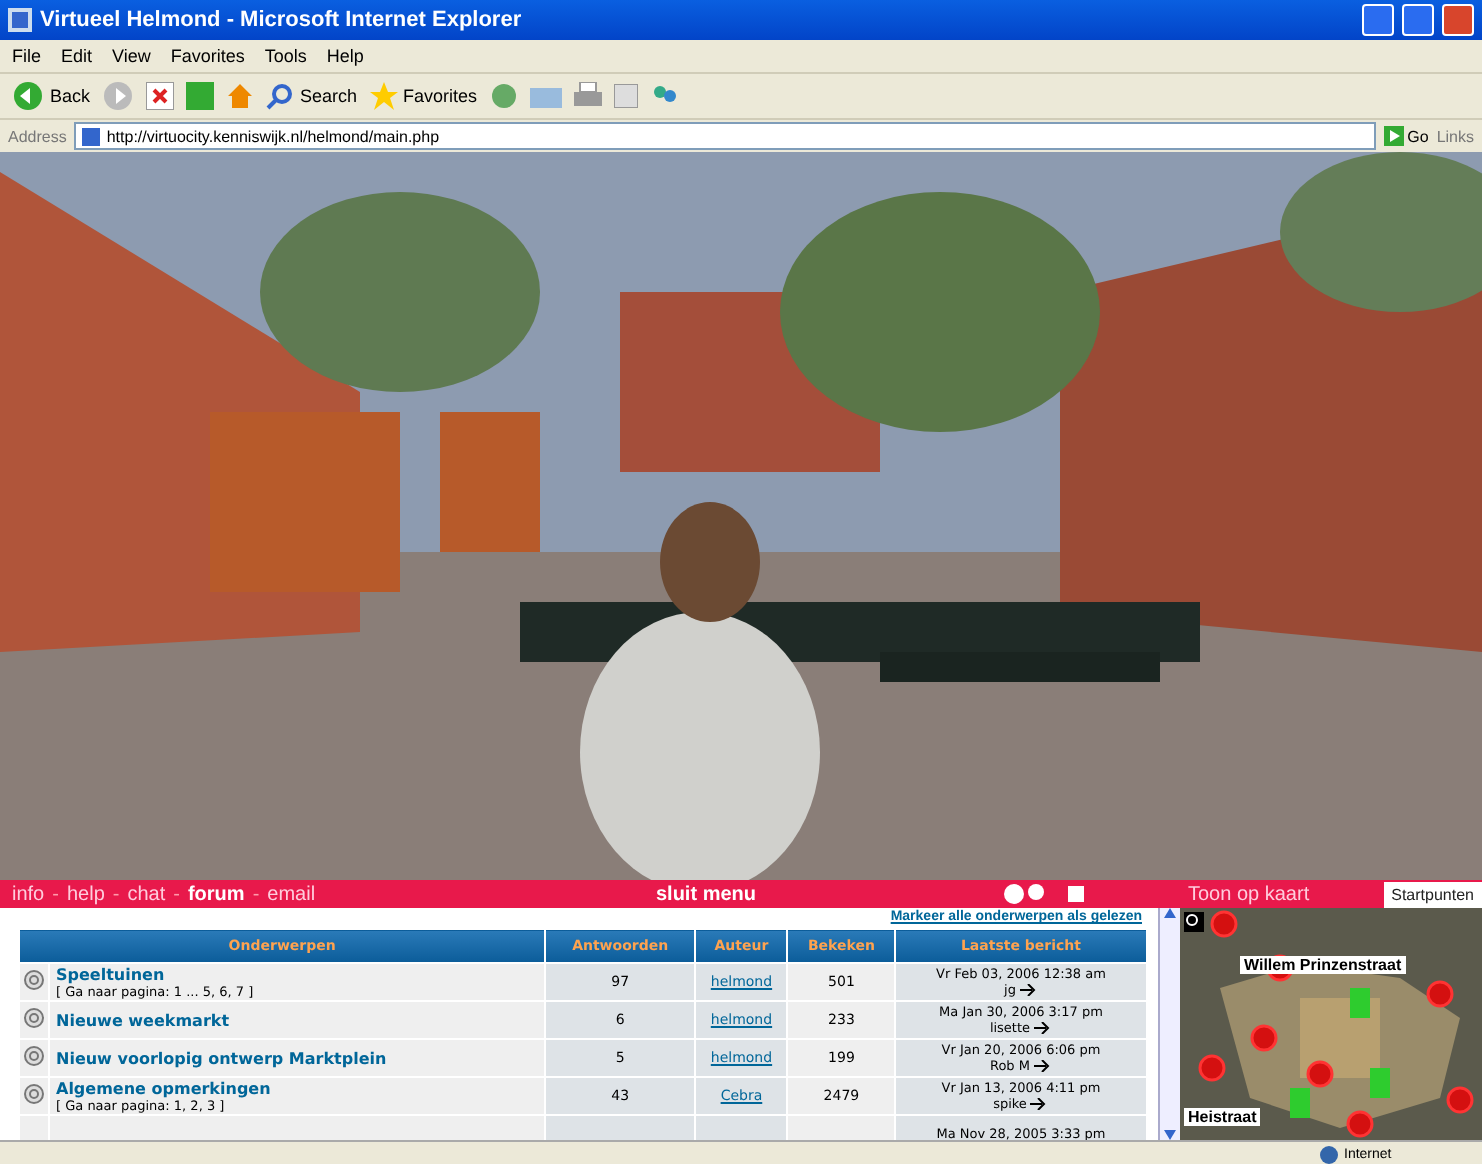  What do you see at coordinates (280, 96) in the screenshot?
I see `search-icon` at bounding box center [280, 96].